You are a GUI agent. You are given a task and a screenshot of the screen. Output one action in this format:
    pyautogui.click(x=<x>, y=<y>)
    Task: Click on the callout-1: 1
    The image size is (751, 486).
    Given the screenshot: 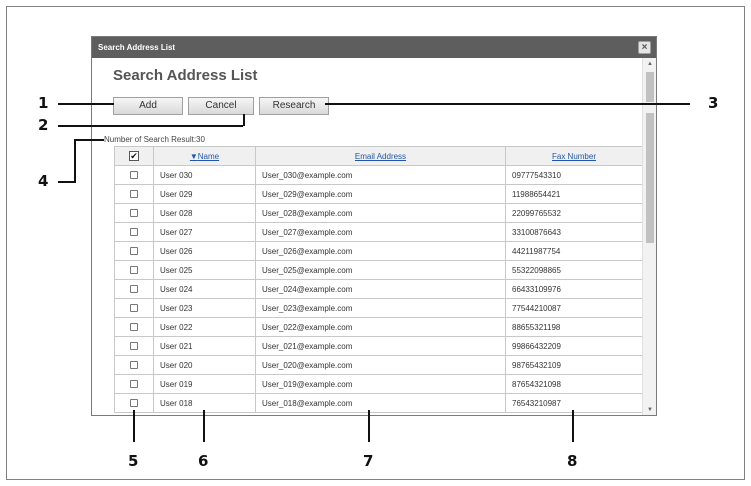 What is the action you would take?
    pyautogui.click(x=43, y=103)
    